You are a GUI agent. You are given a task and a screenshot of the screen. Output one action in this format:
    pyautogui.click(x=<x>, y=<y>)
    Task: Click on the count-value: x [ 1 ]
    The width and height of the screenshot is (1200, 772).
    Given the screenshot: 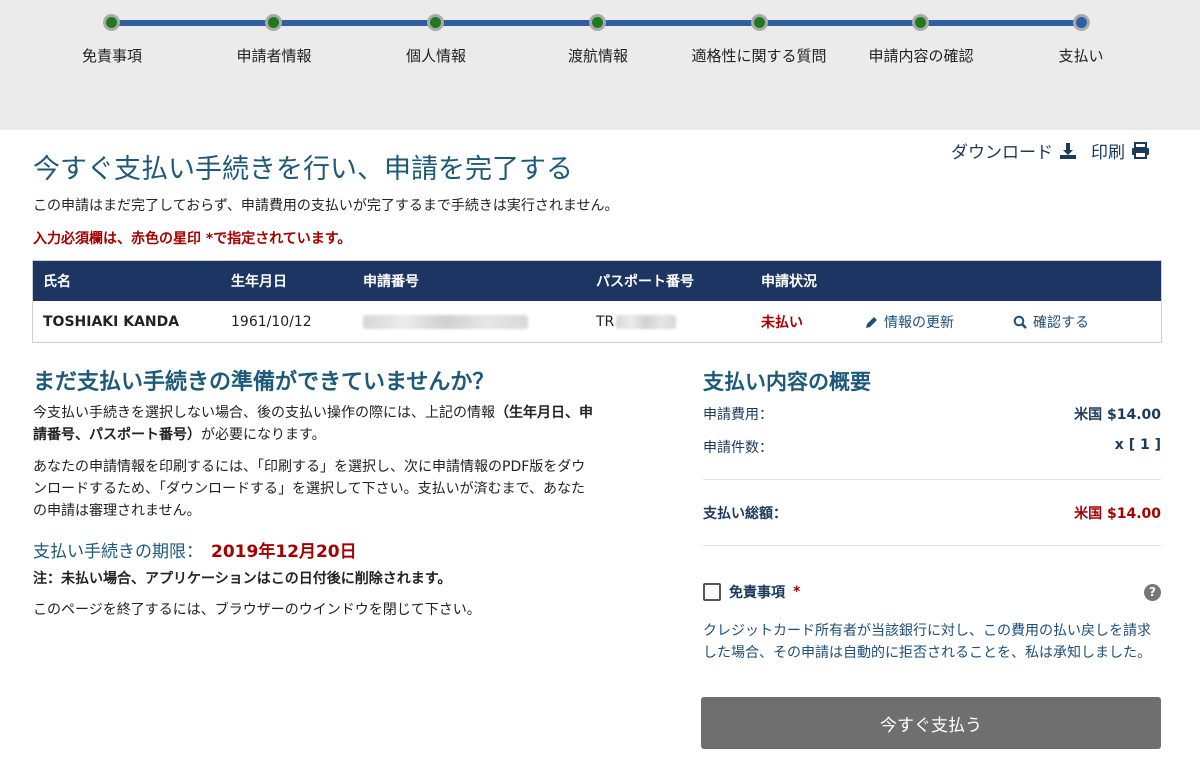 What is the action you would take?
    pyautogui.click(x=1137, y=445)
    